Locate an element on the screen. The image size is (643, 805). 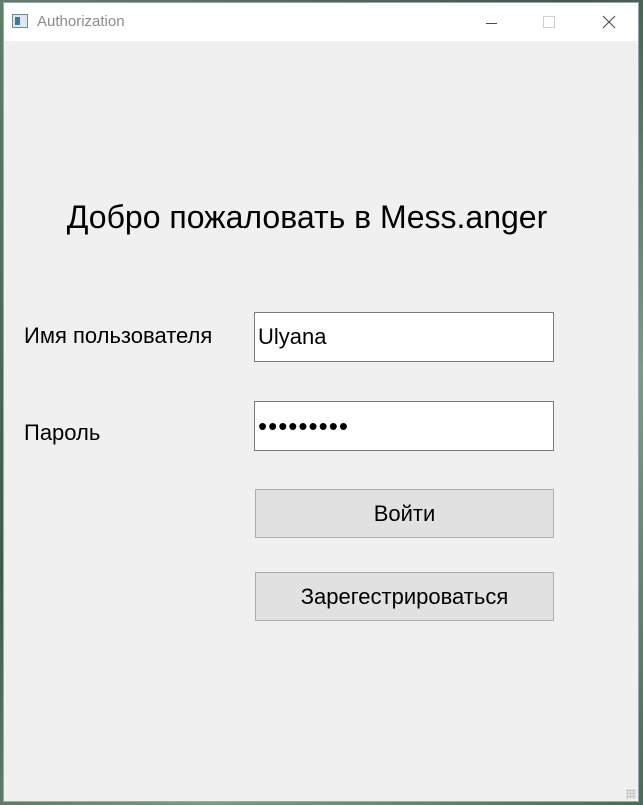
title-bar: Authorization is located at coordinates (321, 22).